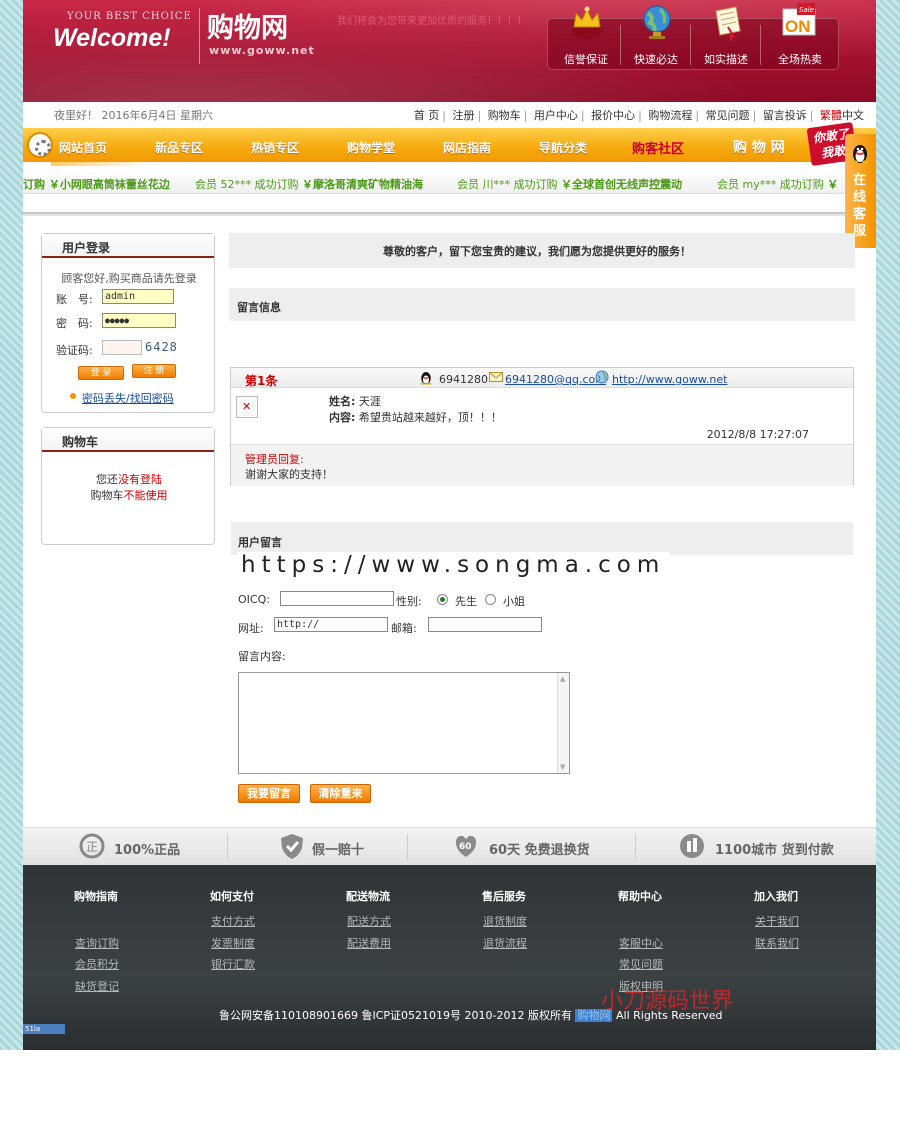 The height and width of the screenshot is (1133, 900). Describe the element at coordinates (262, 656) in the screenshot. I see `content-label: 留言内容:` at that location.